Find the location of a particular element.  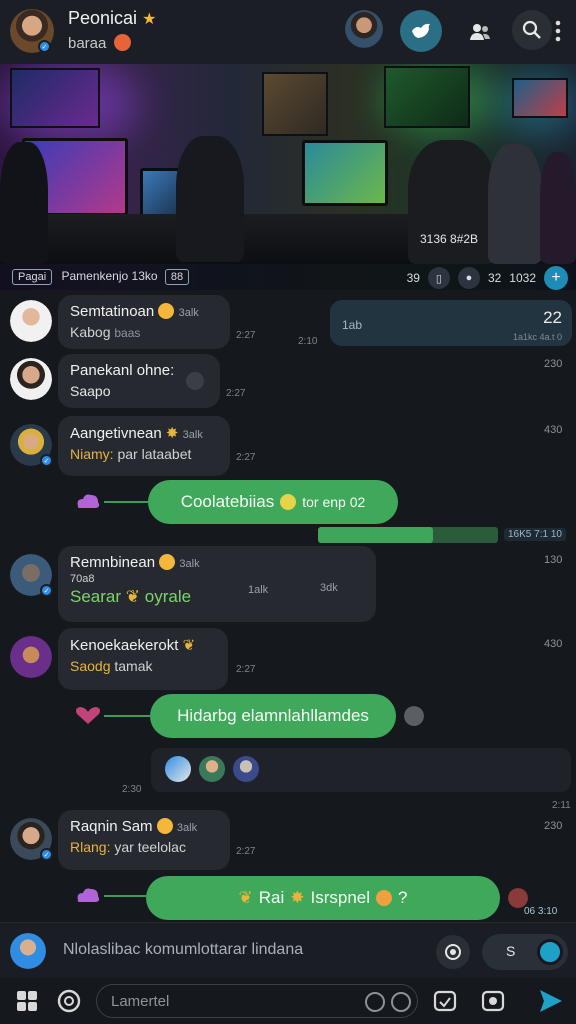

chat-title: Peonicai ★ is located at coordinates (112, 18).